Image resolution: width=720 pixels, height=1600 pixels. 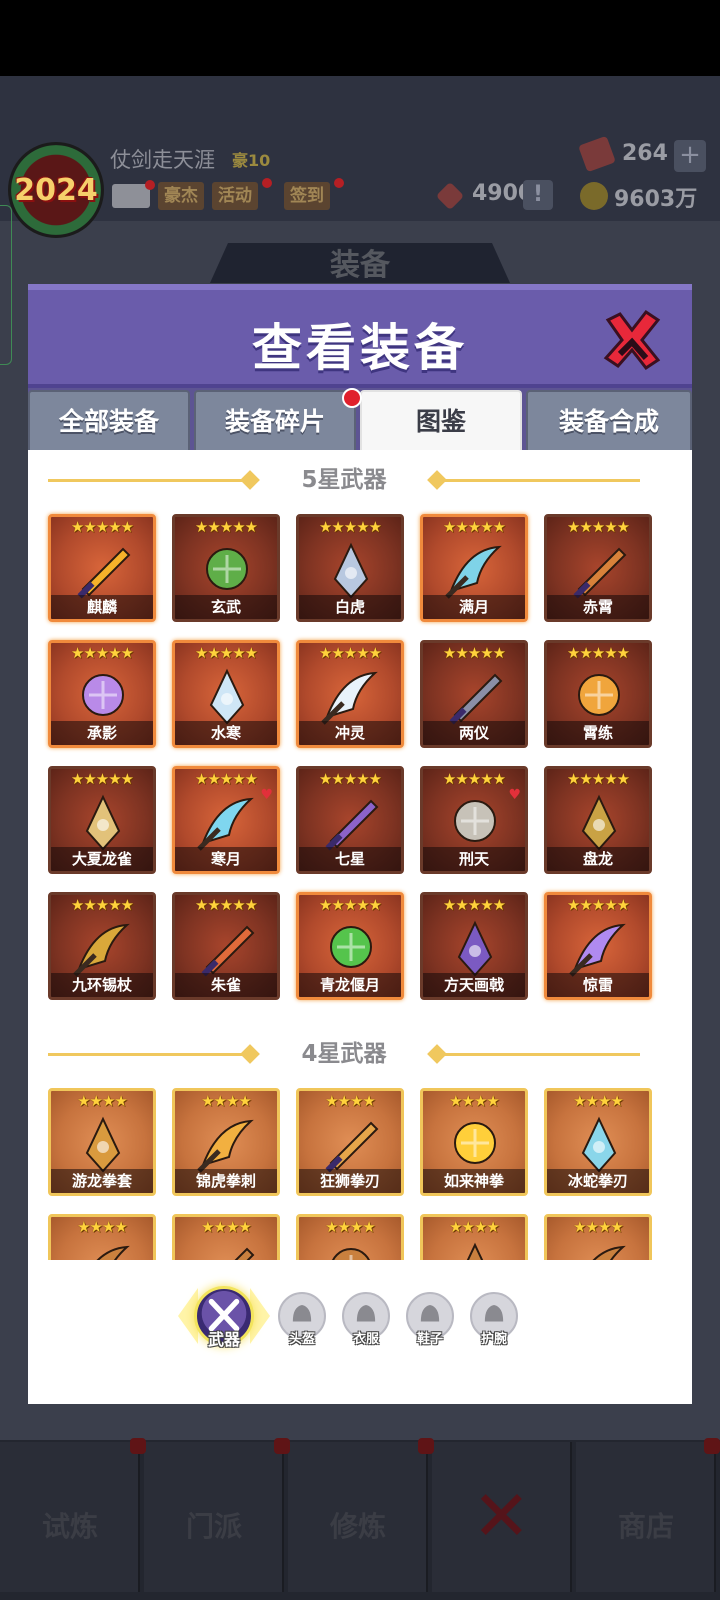 I want to click on gold-coin-icon, so click(x=594, y=196).